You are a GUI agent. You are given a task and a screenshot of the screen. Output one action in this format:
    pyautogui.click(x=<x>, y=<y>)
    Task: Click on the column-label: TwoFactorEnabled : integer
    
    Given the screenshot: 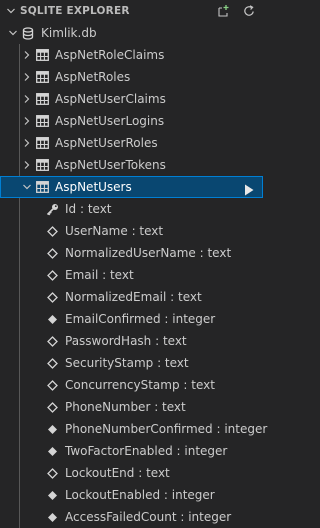 What is the action you would take?
    pyautogui.click(x=146, y=451)
    